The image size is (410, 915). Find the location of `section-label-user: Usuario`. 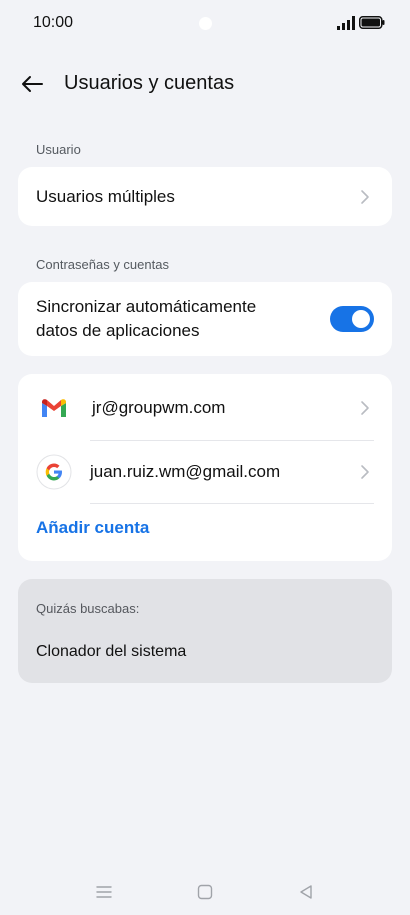

section-label-user: Usuario is located at coordinates (58, 149).